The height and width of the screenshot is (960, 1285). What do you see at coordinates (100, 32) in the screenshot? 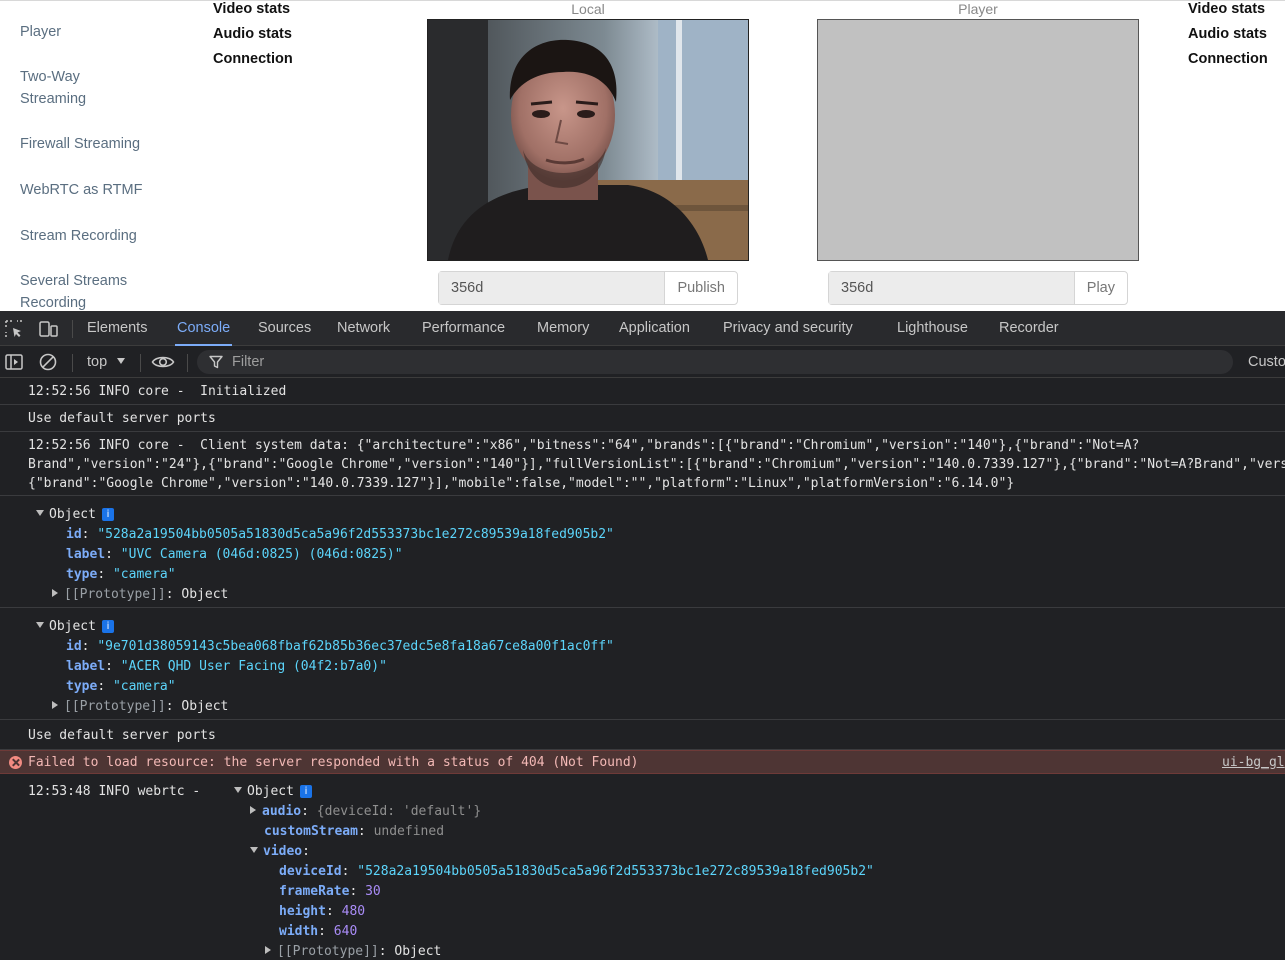
I see `nav-item-player: Player` at bounding box center [100, 32].